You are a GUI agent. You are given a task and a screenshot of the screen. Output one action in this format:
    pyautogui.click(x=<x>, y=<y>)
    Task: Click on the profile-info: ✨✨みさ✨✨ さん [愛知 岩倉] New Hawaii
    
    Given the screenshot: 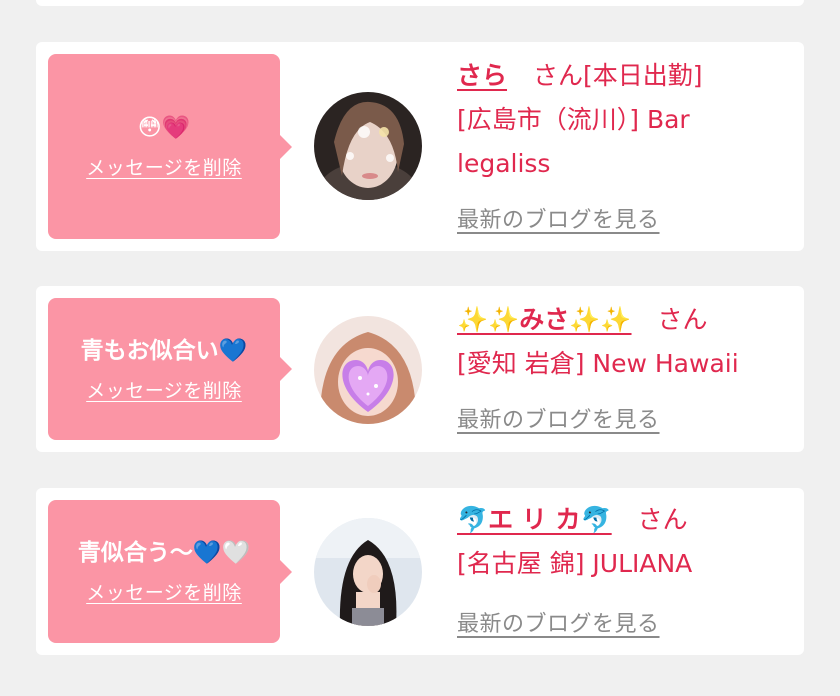 What is the action you would take?
    pyautogui.click(x=622, y=342)
    